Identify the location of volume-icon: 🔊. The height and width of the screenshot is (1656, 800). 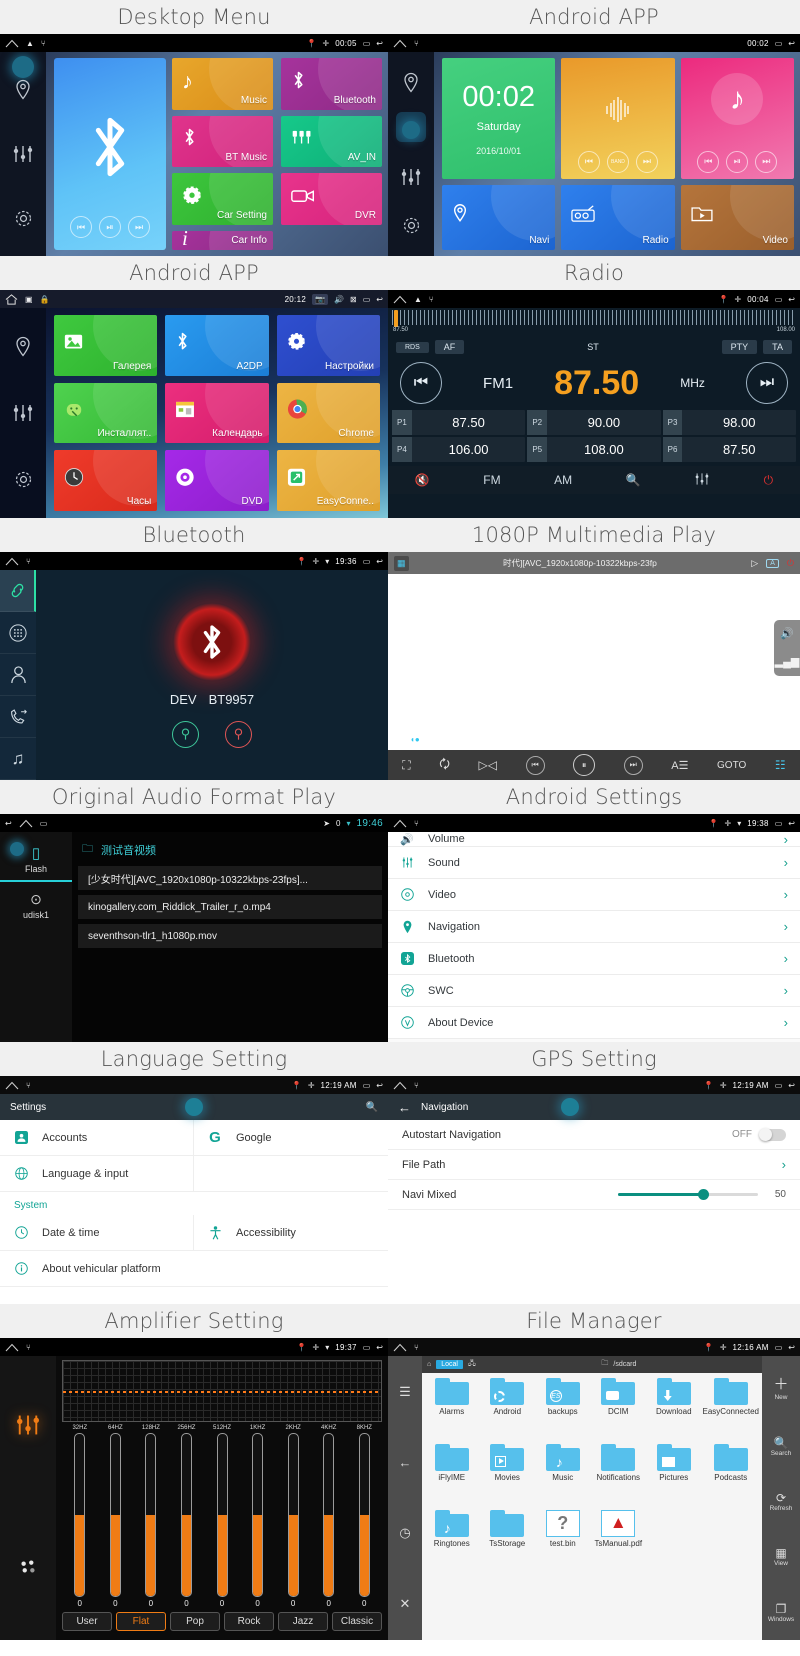
(787, 633).